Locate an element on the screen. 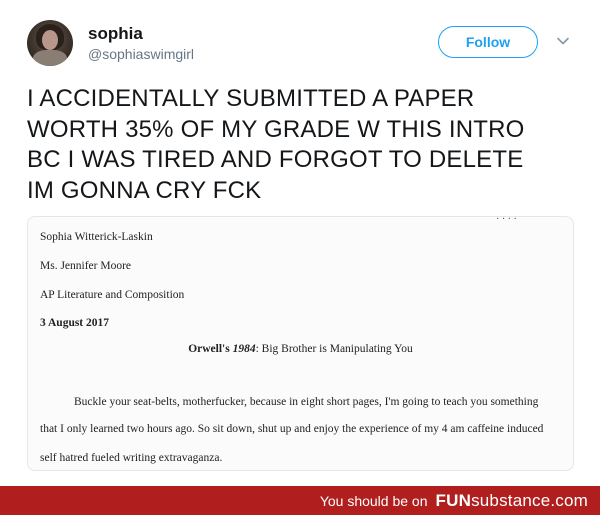 The width and height of the screenshot is (600, 515). doc-title-suffix: : Big Brother is Manipulating You is located at coordinates (334, 349).